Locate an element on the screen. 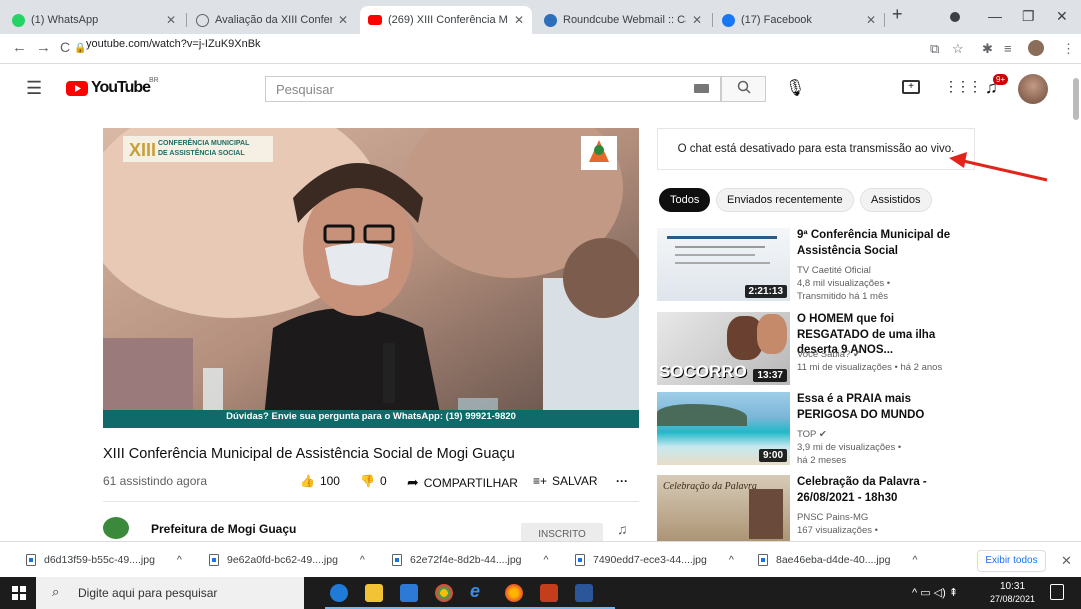 The height and width of the screenshot is (609, 1081). youtube-logo-text: YouTube is located at coordinates (121, 88).